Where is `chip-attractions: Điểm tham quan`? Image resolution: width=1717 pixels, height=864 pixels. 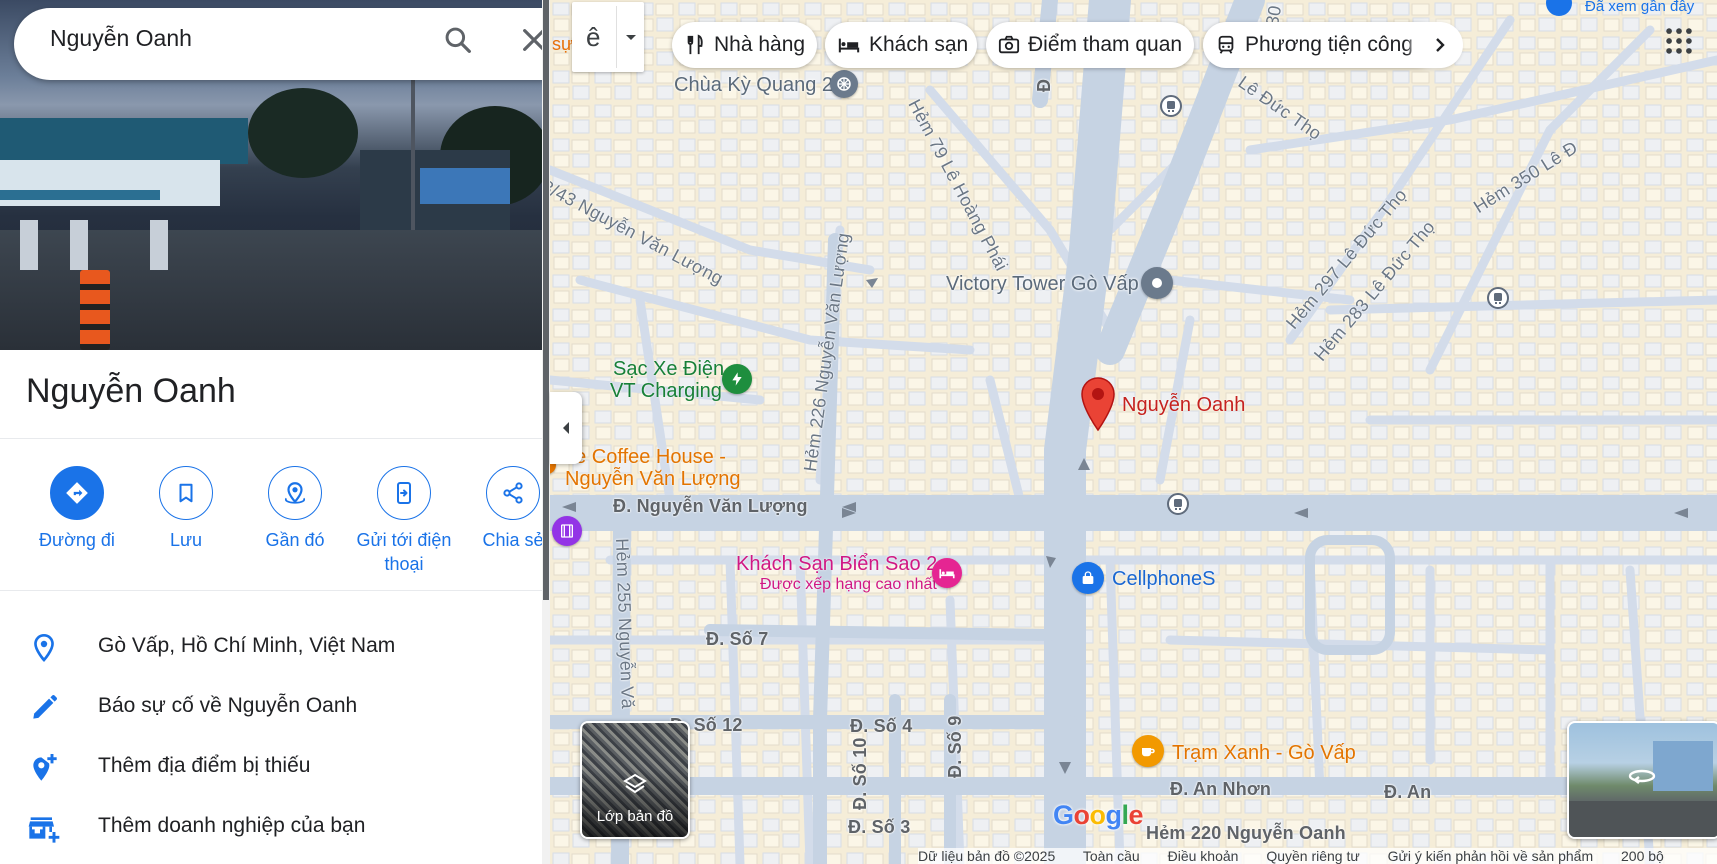 chip-attractions: Điểm tham quan is located at coordinates (1090, 45).